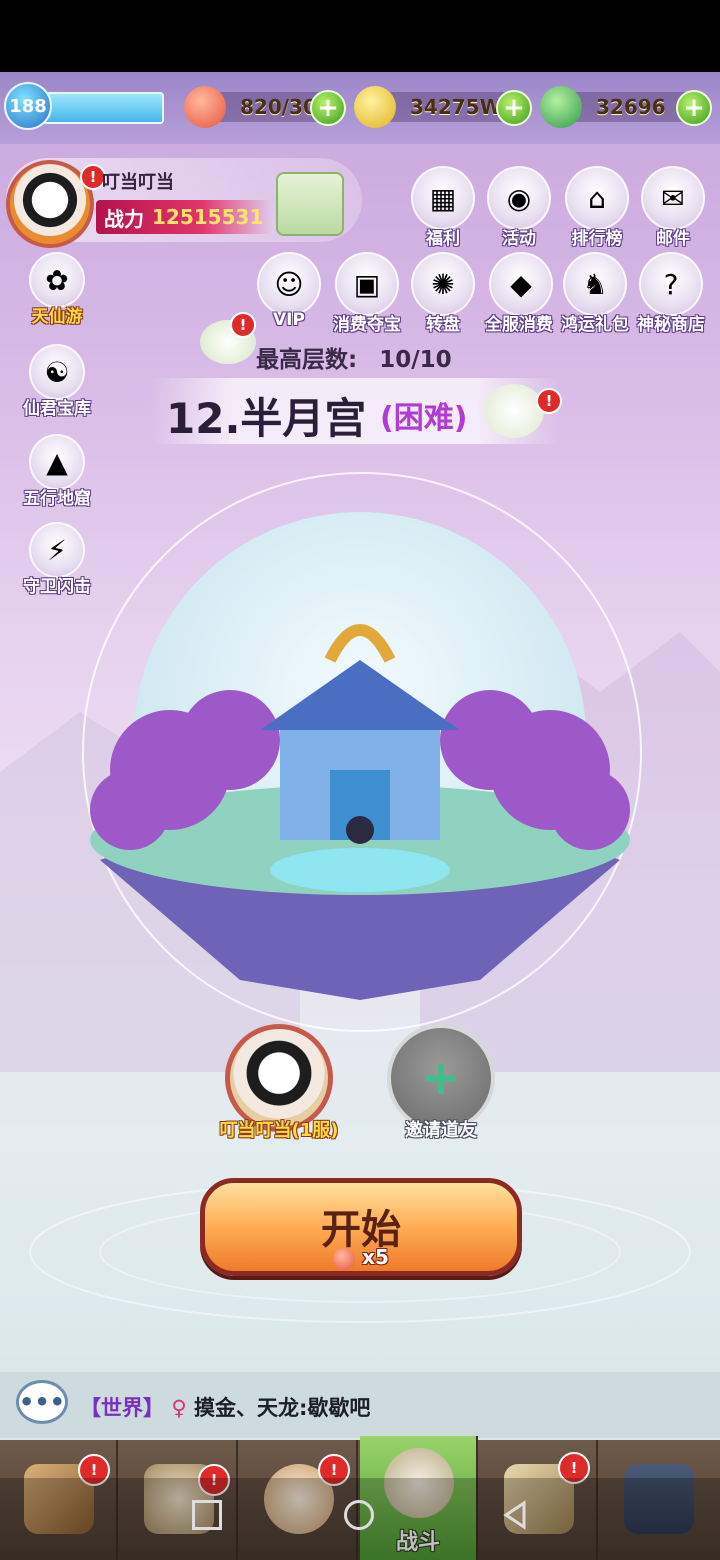 This screenshot has height=1560, width=720. Describe the element at coordinates (307, 360) in the screenshot. I see `max-floor-label: 最高层数:` at that location.